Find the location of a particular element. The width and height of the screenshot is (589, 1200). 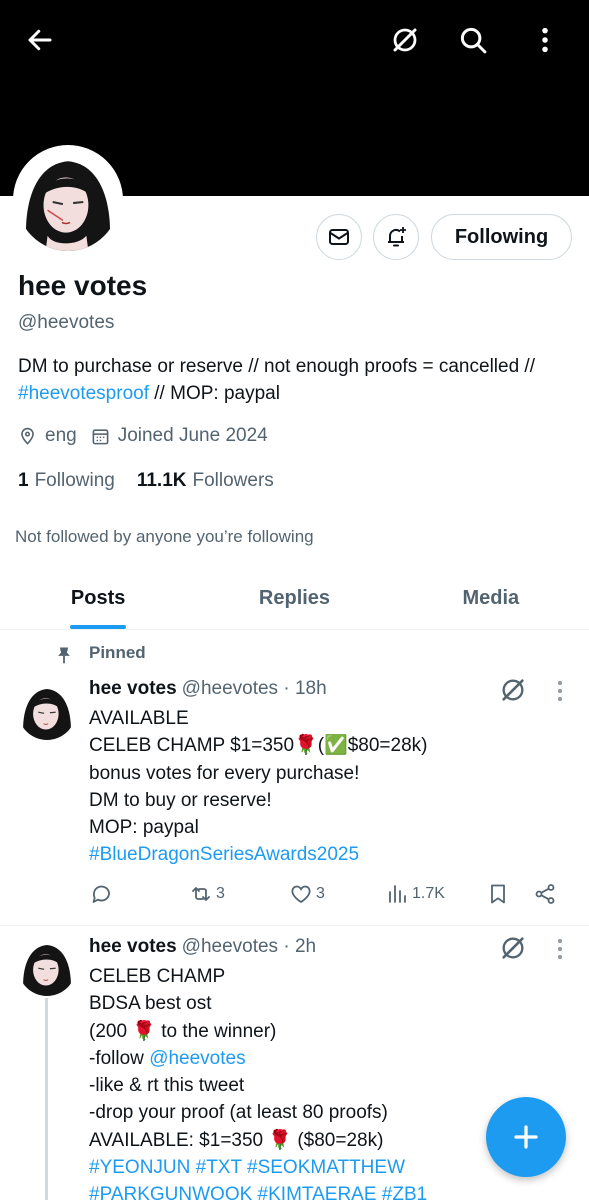

post-line: AVAILABLE is located at coordinates (139, 718).